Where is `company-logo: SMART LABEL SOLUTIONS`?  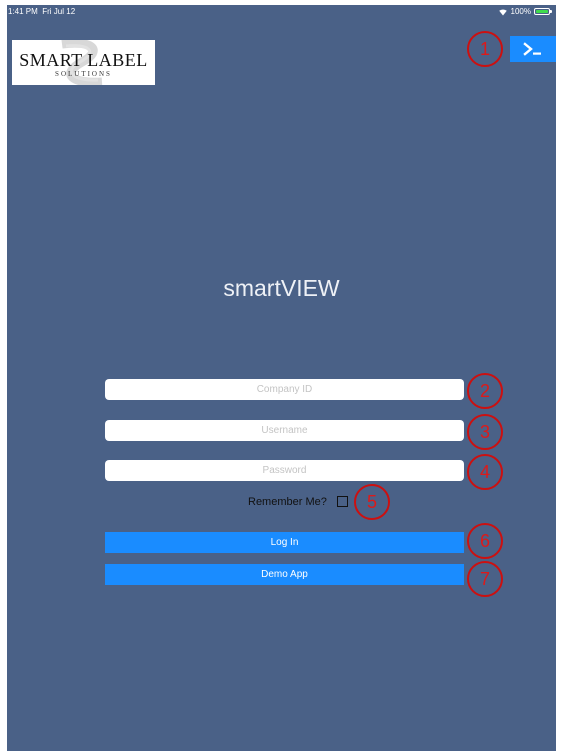 company-logo: SMART LABEL SOLUTIONS is located at coordinates (83, 62).